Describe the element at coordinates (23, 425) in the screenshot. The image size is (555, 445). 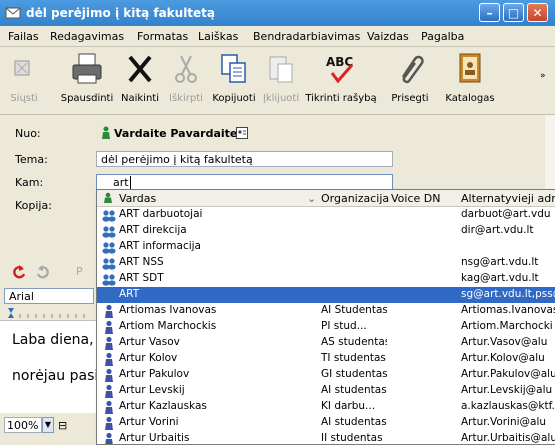
I see `zoom-select: 100%` at that location.